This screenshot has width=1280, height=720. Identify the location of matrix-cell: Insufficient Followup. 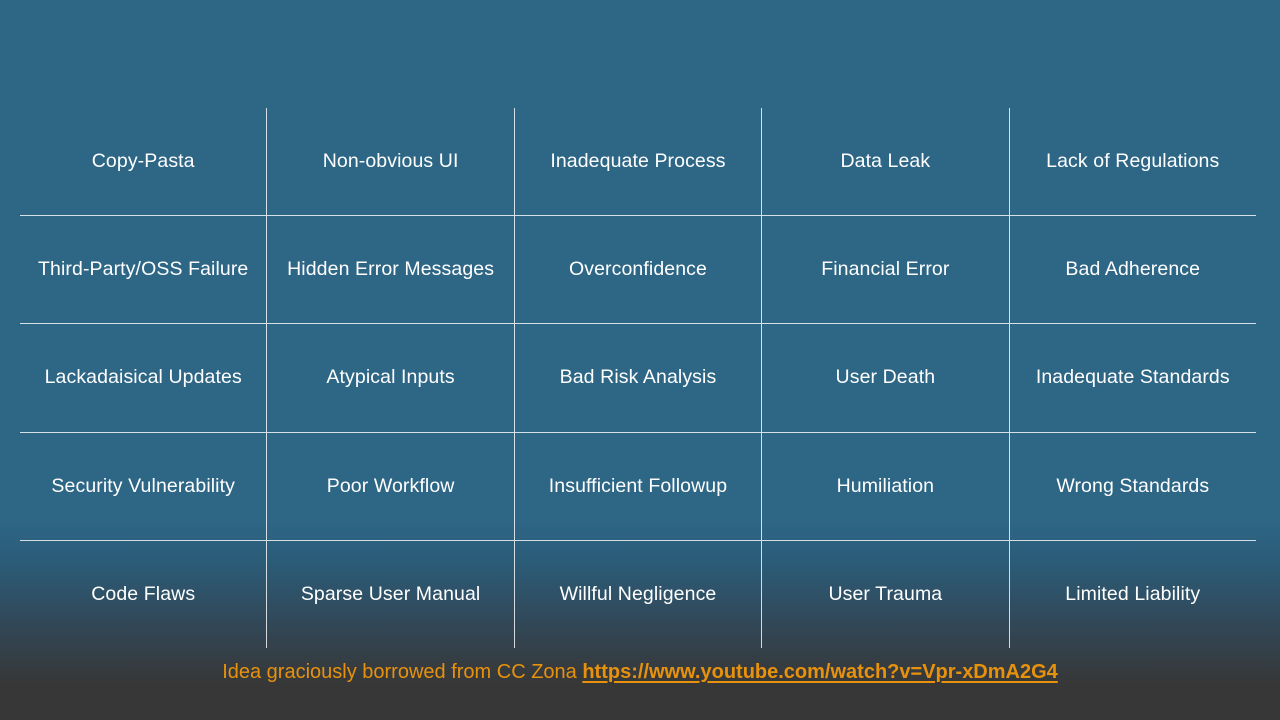
(637, 486).